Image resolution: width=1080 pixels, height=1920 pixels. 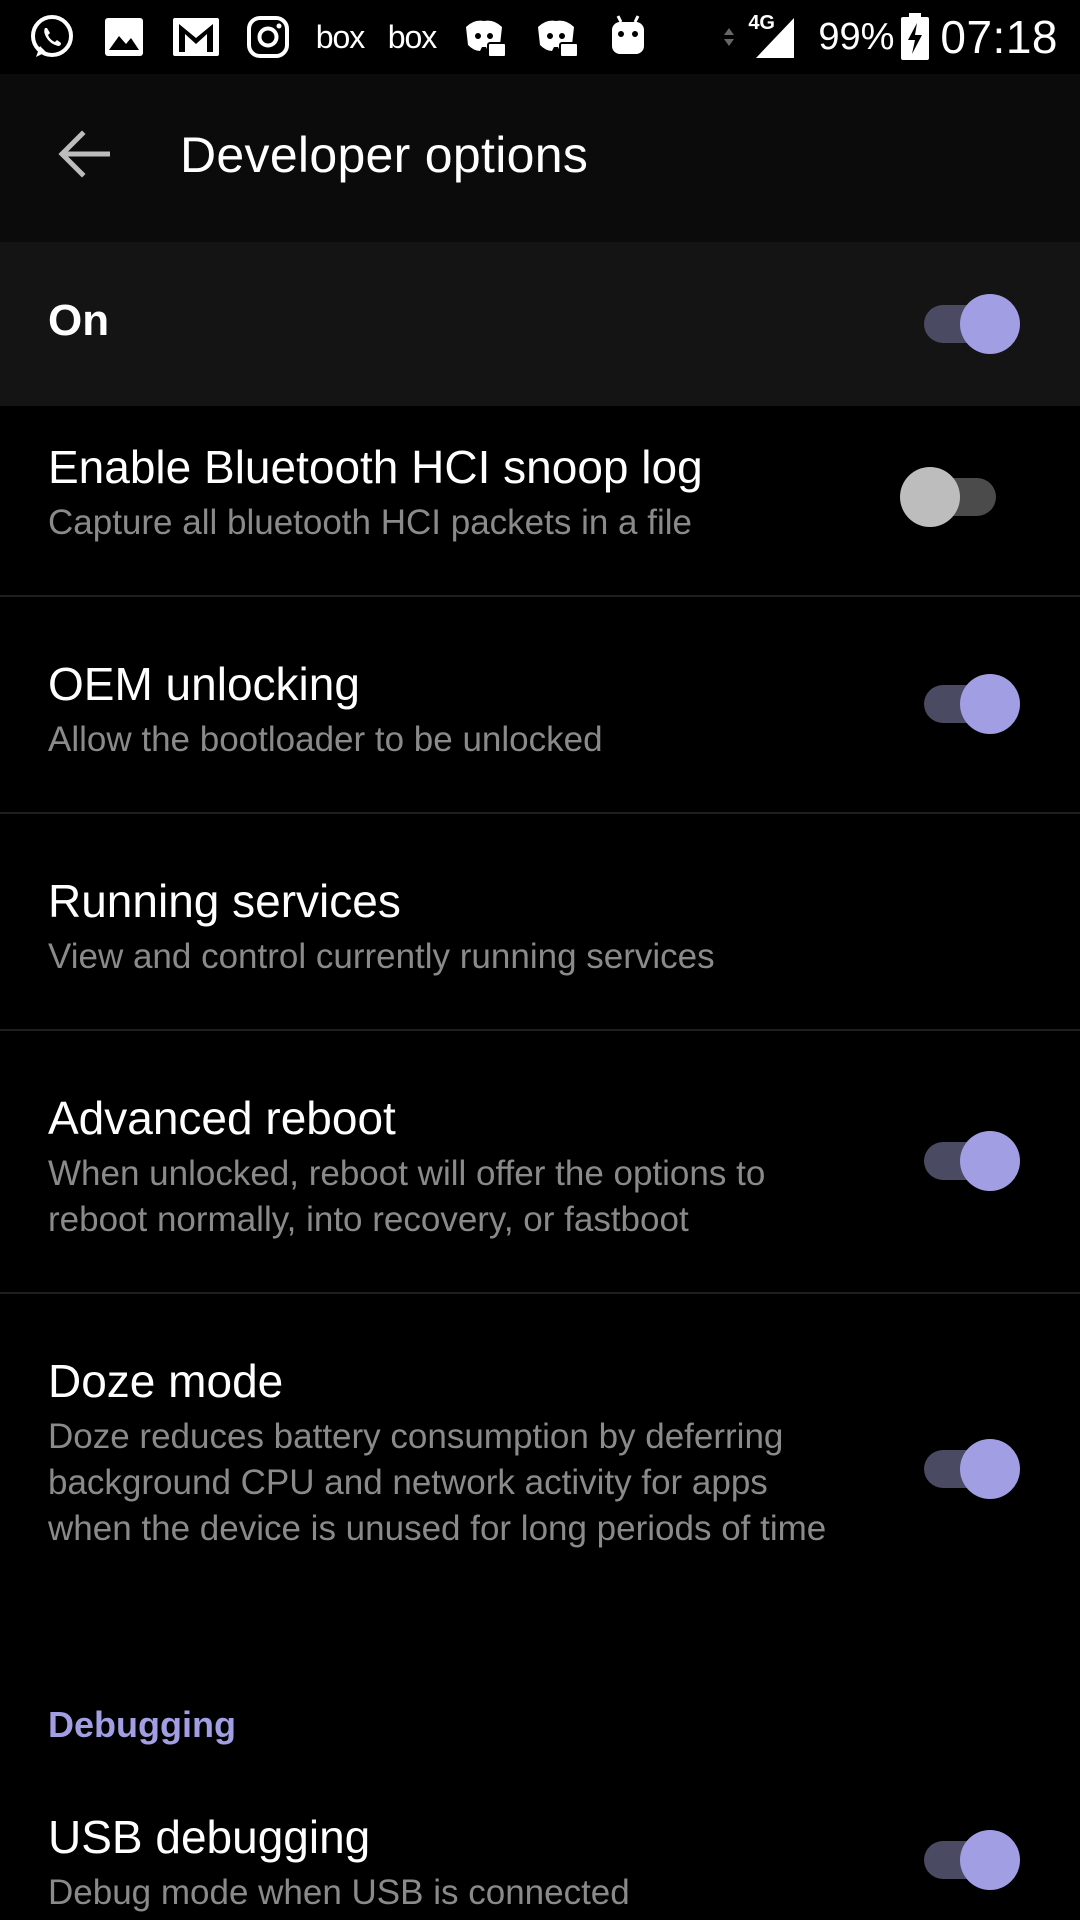 What do you see at coordinates (375, 467) in the screenshot?
I see `pref-title: Enable Bluetooth HCI snoop log` at bounding box center [375, 467].